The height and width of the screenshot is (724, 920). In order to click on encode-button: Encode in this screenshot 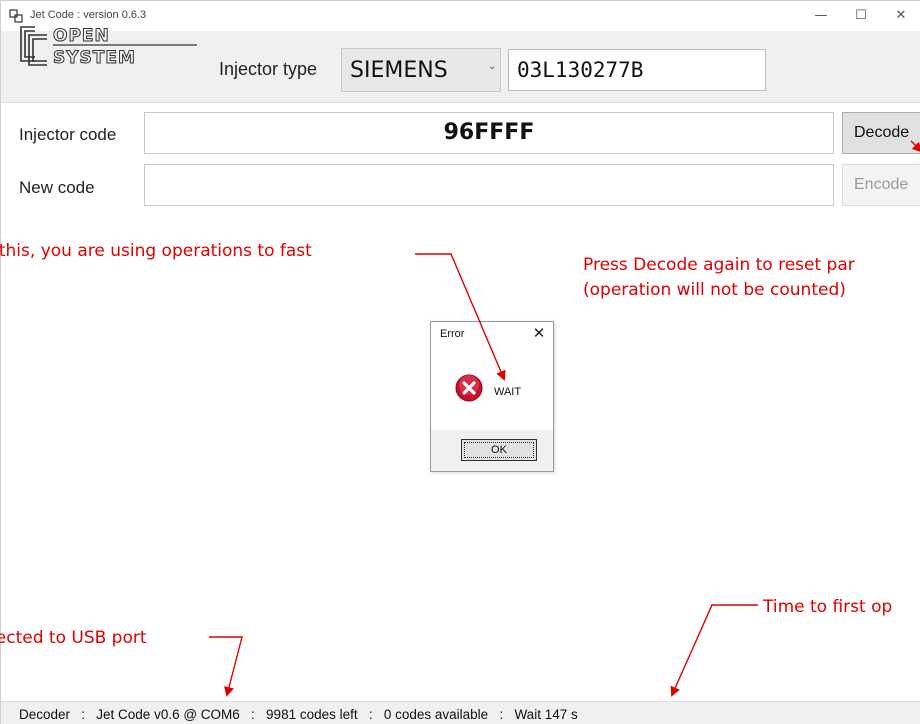, I will do `click(881, 185)`.